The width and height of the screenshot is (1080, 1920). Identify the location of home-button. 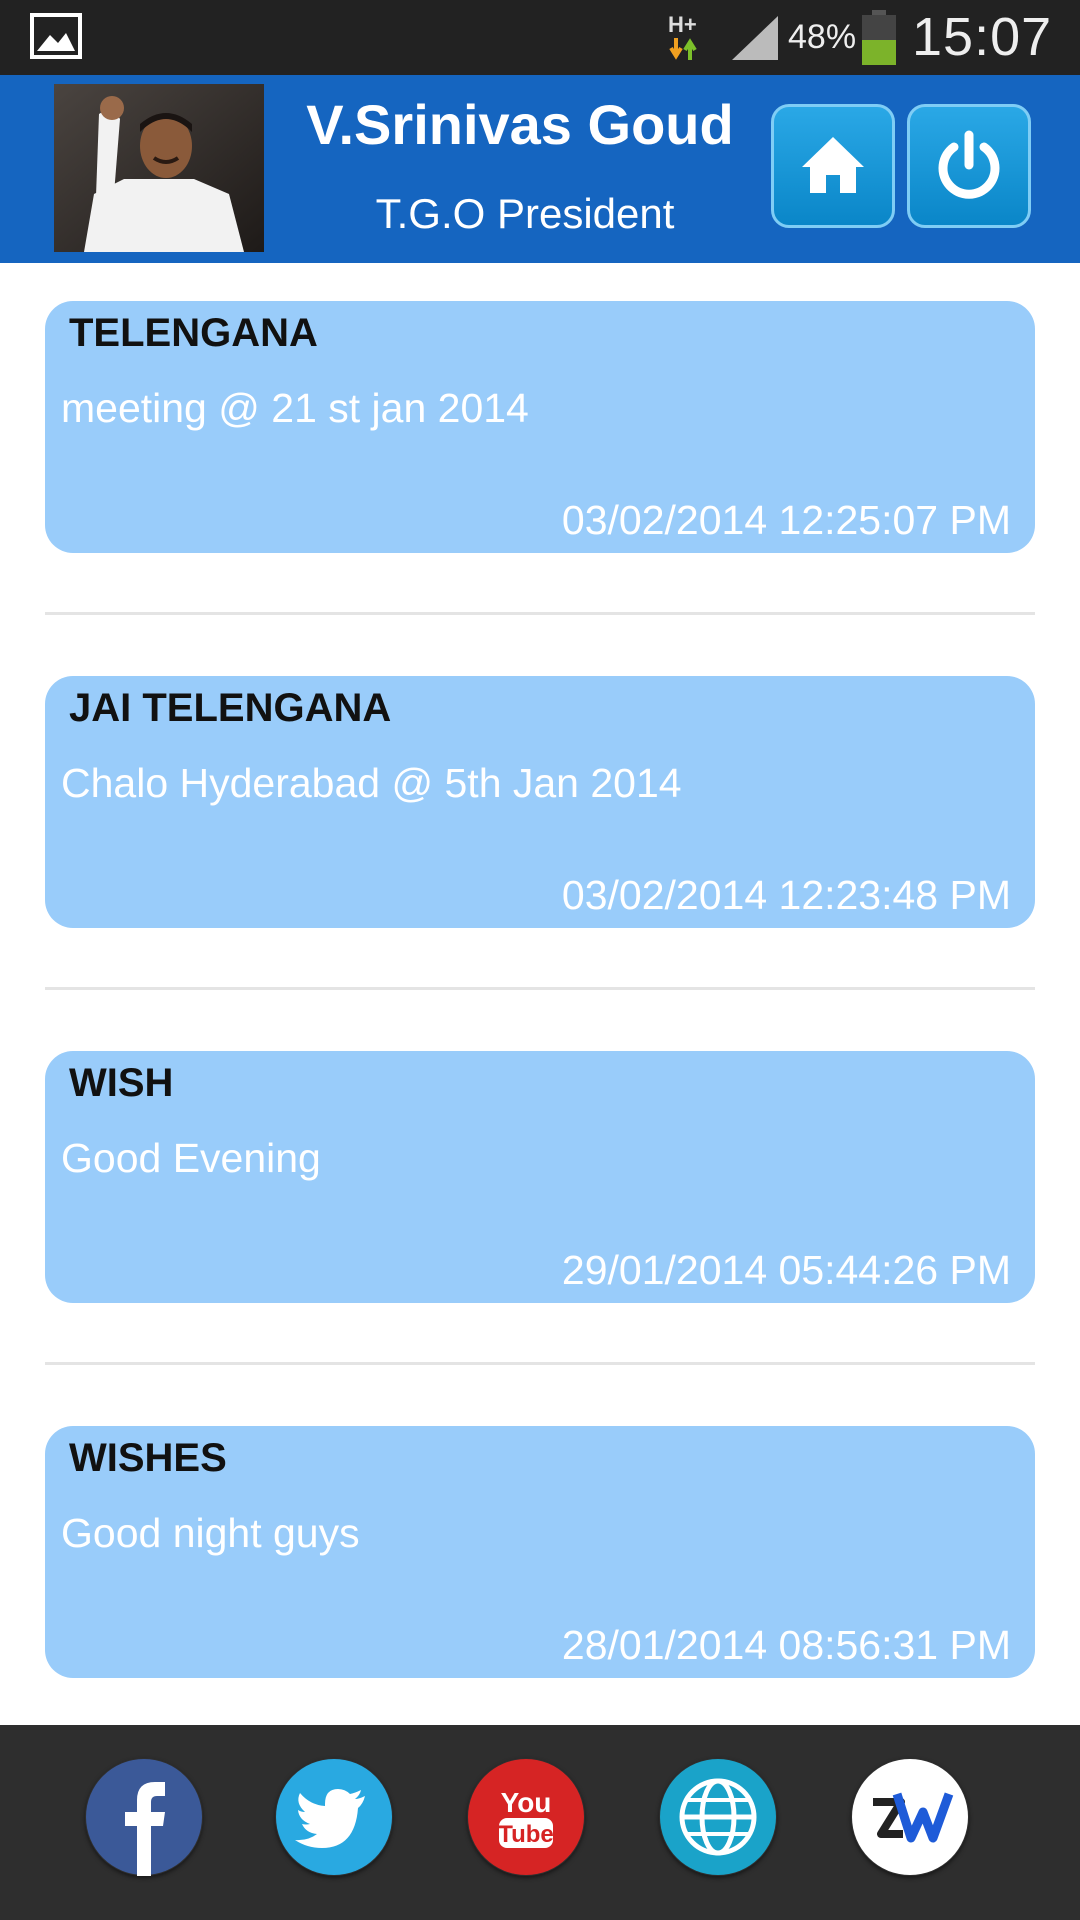
(833, 166).